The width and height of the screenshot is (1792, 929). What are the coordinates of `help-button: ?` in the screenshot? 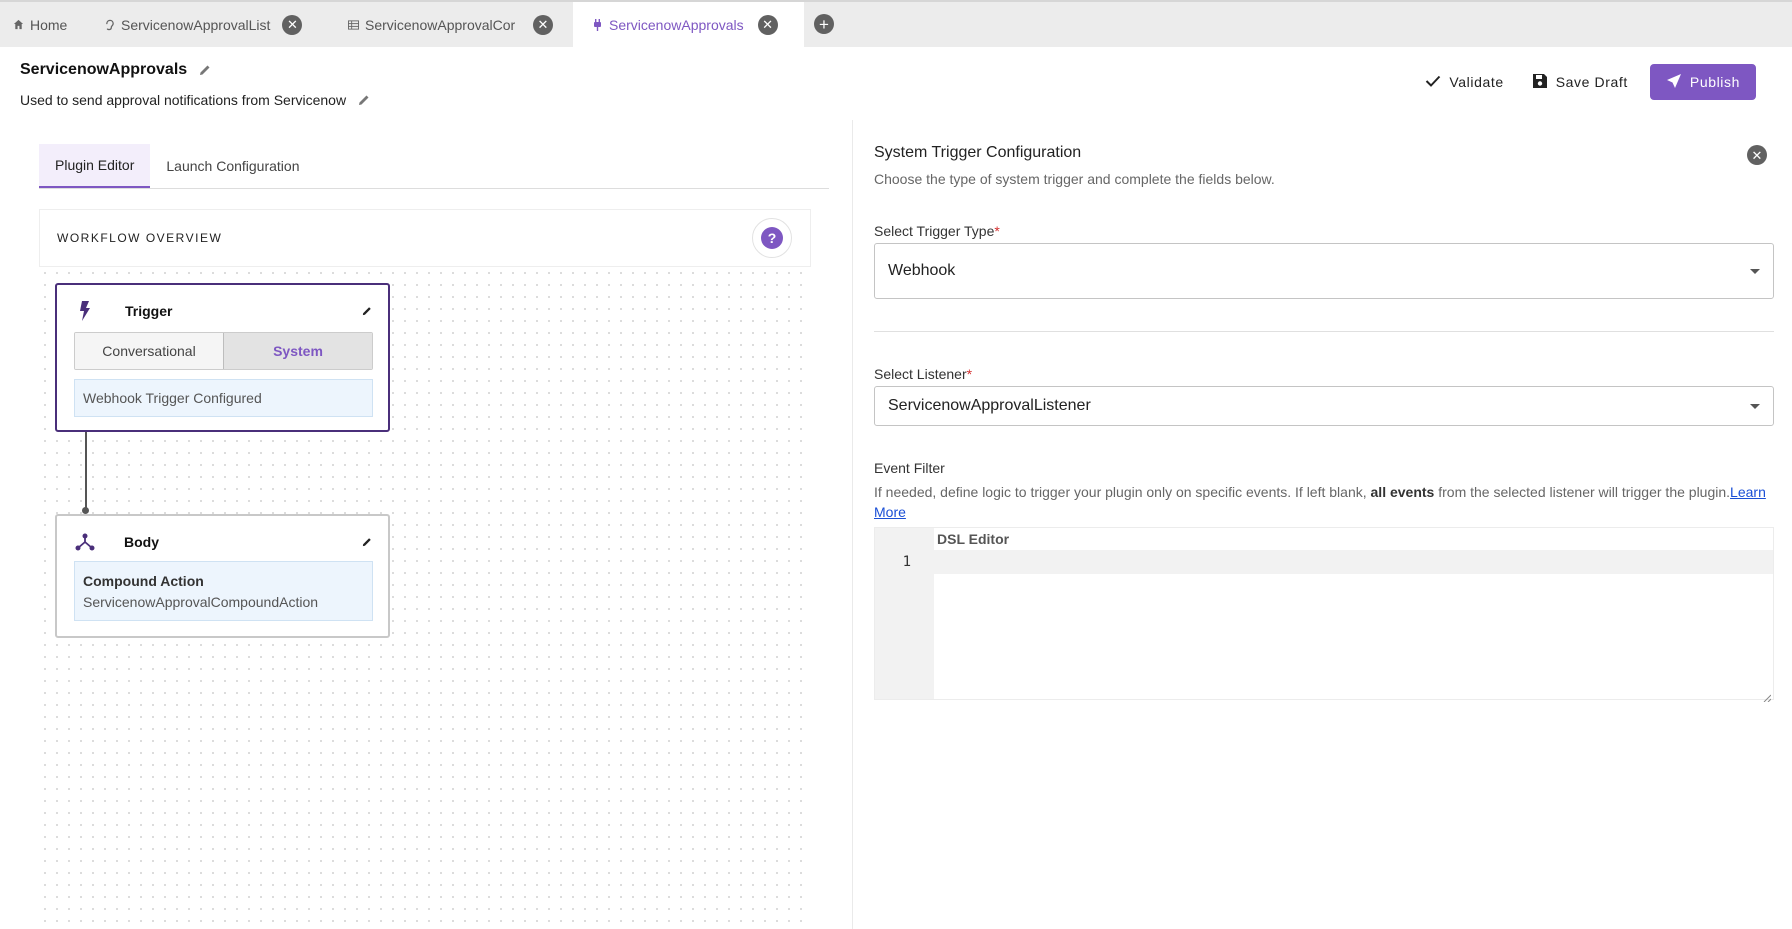 It's located at (772, 238).